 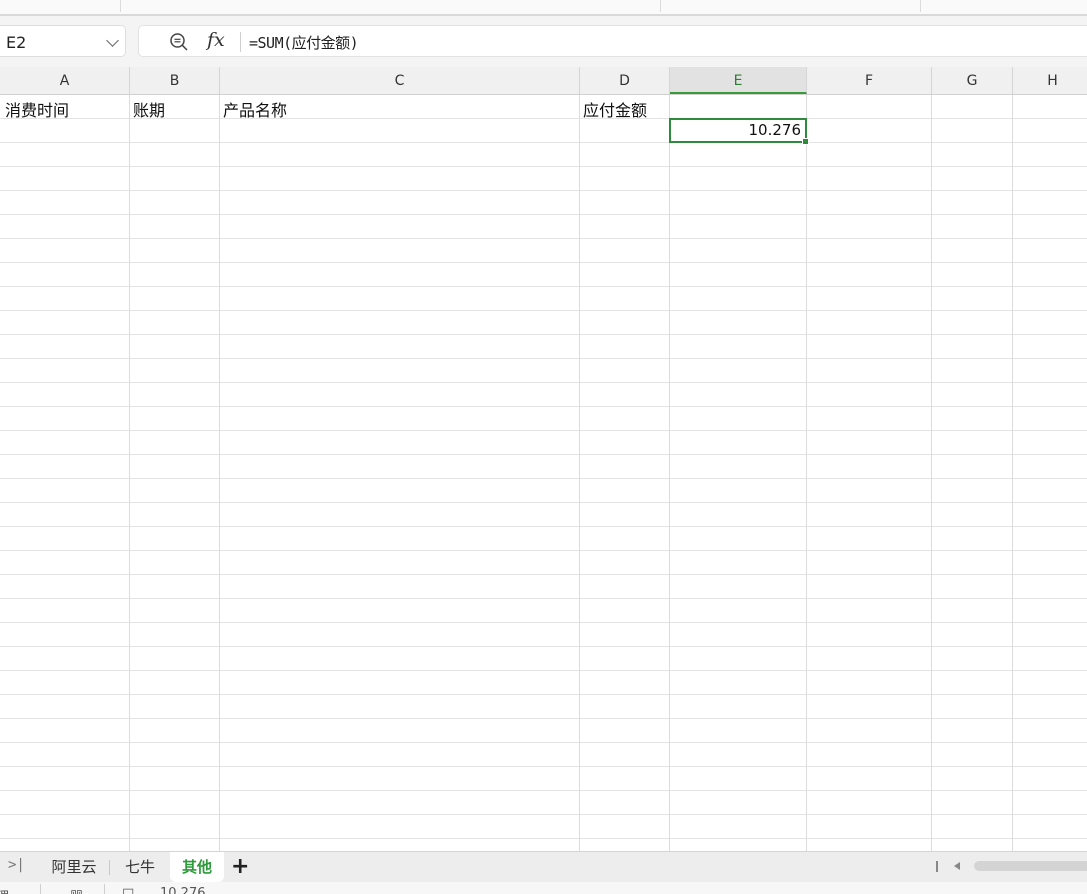 I want to click on sheet-tab-qiniu: 七牛, so click(x=140, y=867).